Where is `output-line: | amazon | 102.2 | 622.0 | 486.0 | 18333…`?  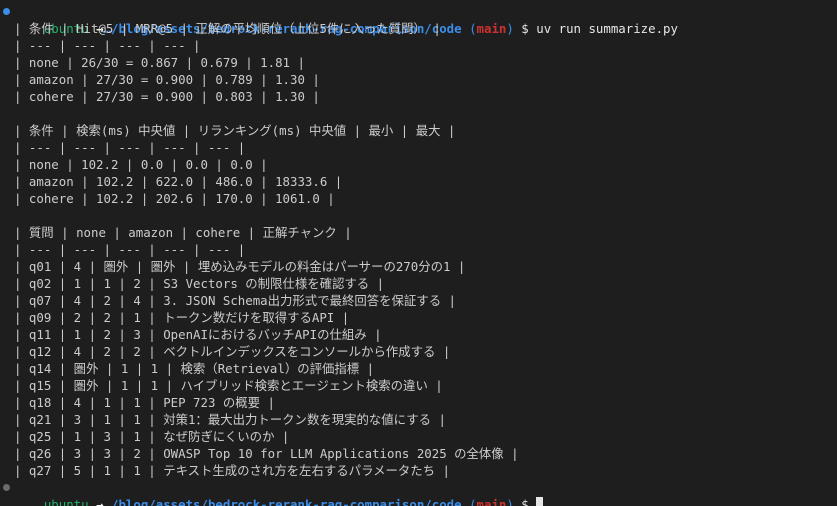 output-line: | amazon | 102.2 | 622.0 | 486.0 | 18333… is located at coordinates (178, 181).